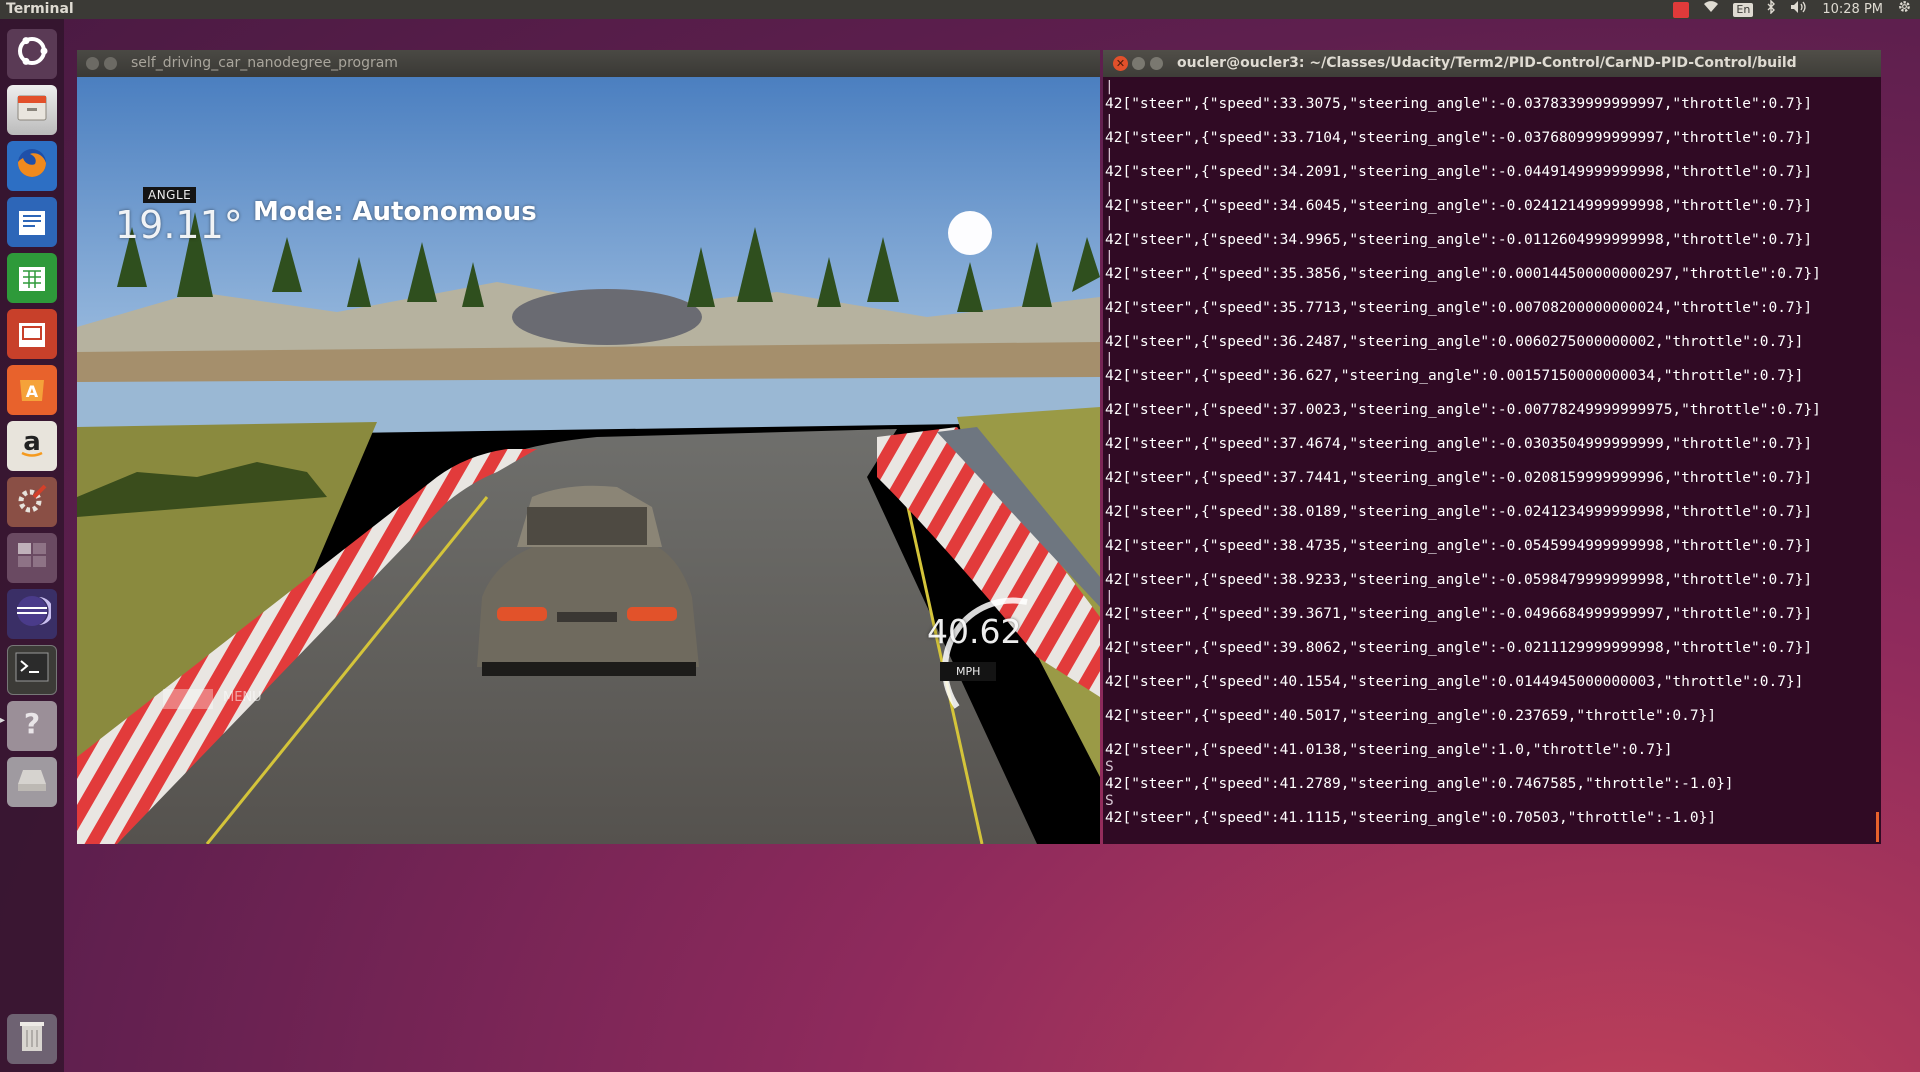 The width and height of the screenshot is (1920, 1072). I want to click on gear-icon, so click(1904, 10).